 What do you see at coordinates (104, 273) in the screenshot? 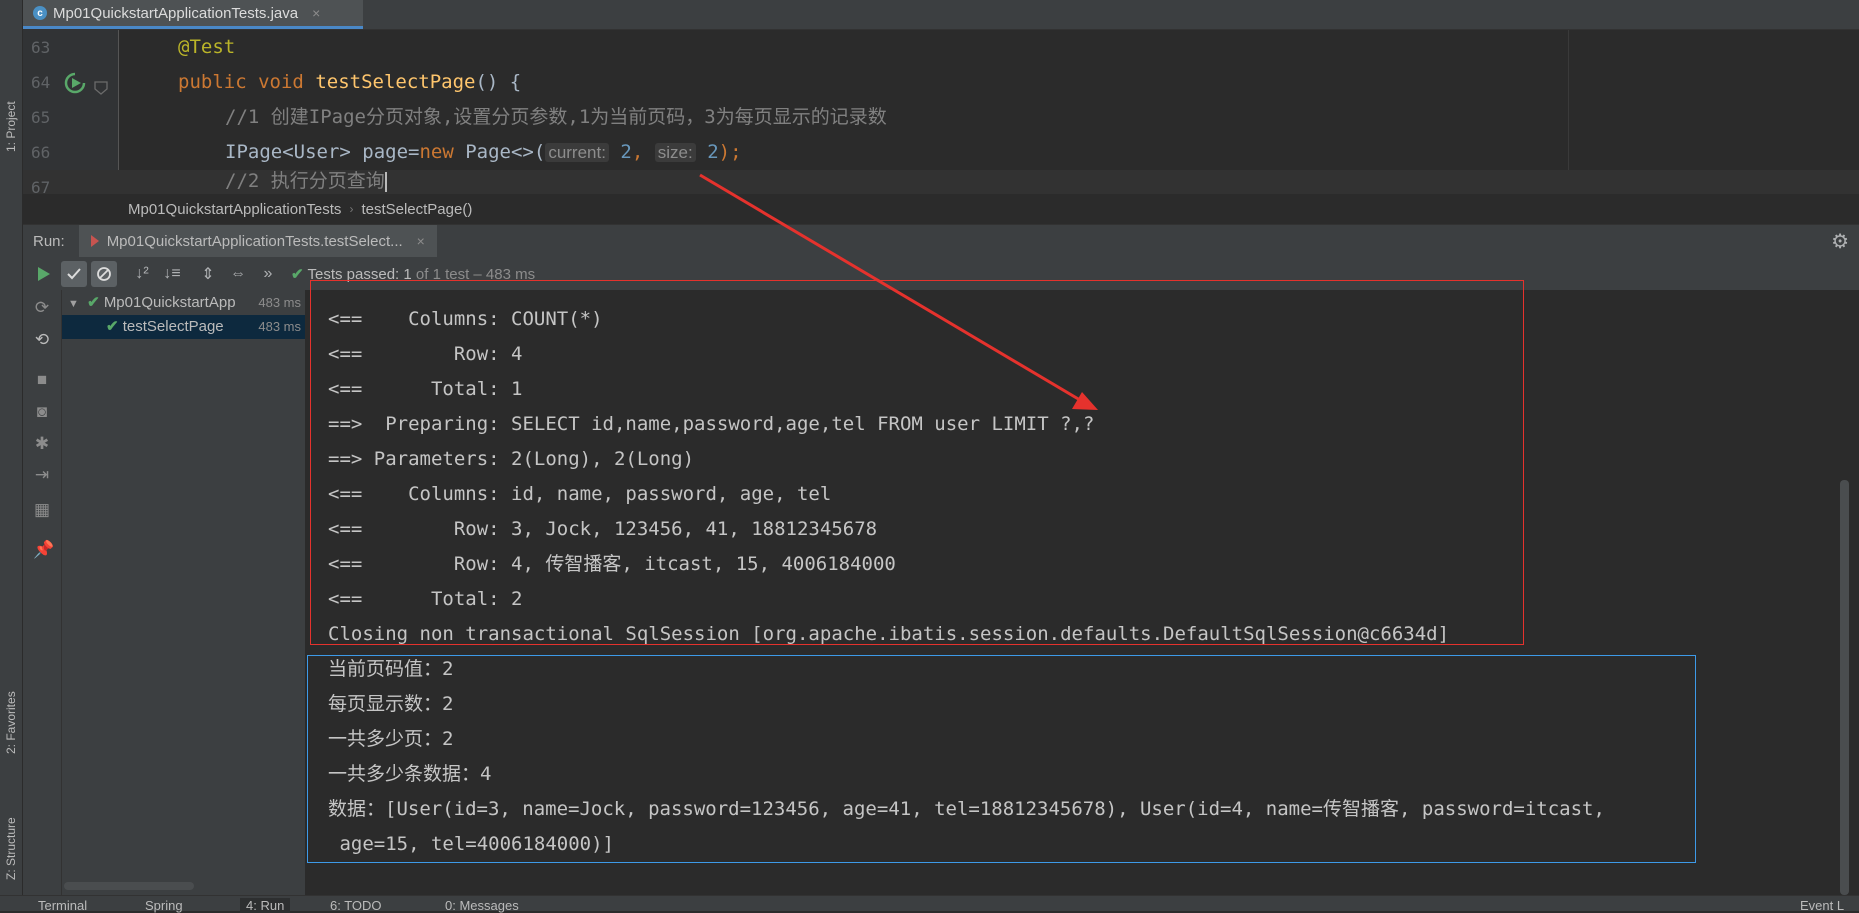
I see `show-ignored-toggle` at bounding box center [104, 273].